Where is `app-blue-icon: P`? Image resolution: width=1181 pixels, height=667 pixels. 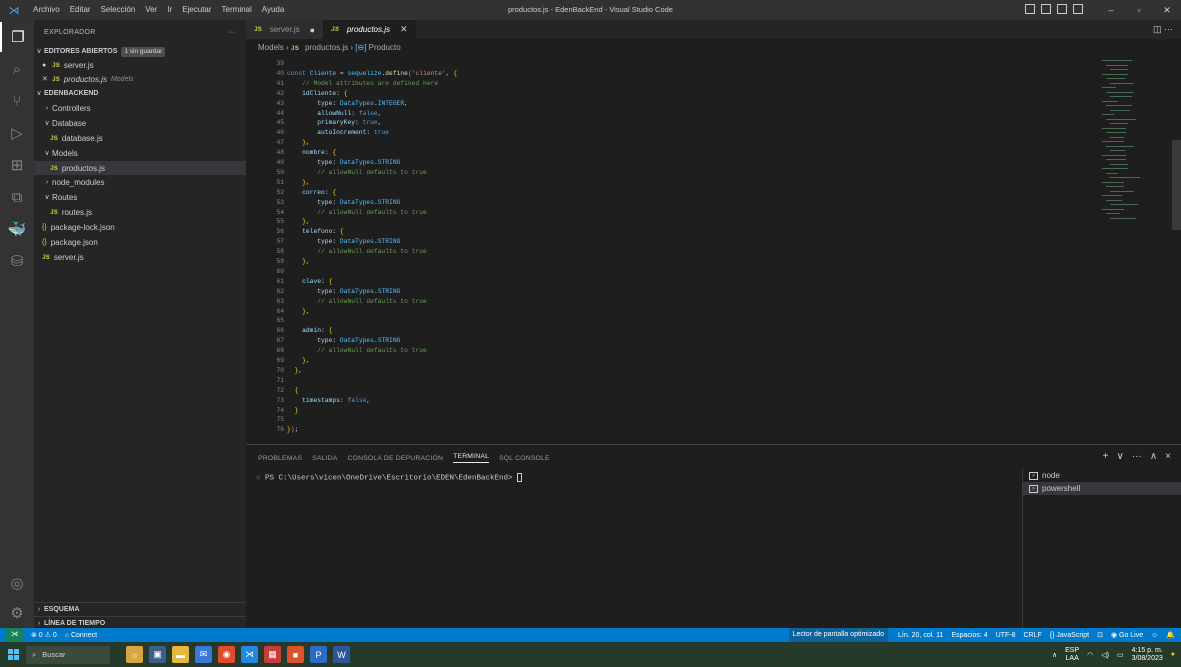 app-blue-icon: P is located at coordinates (318, 654).